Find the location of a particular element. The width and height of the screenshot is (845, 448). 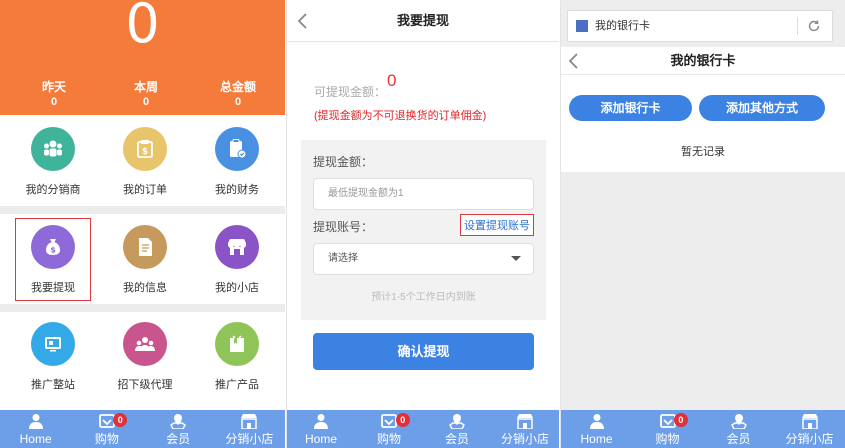

menu-label: 我的财务 is located at coordinates (237, 190).